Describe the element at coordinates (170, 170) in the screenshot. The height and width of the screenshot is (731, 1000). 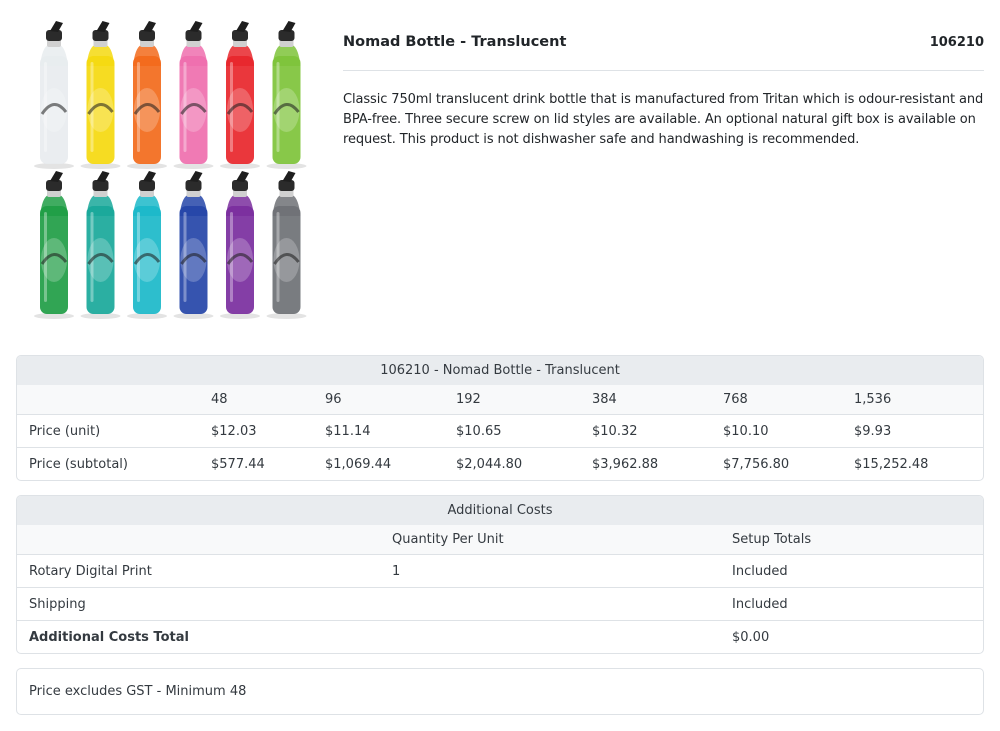
I see `bottle-collection-image` at that location.